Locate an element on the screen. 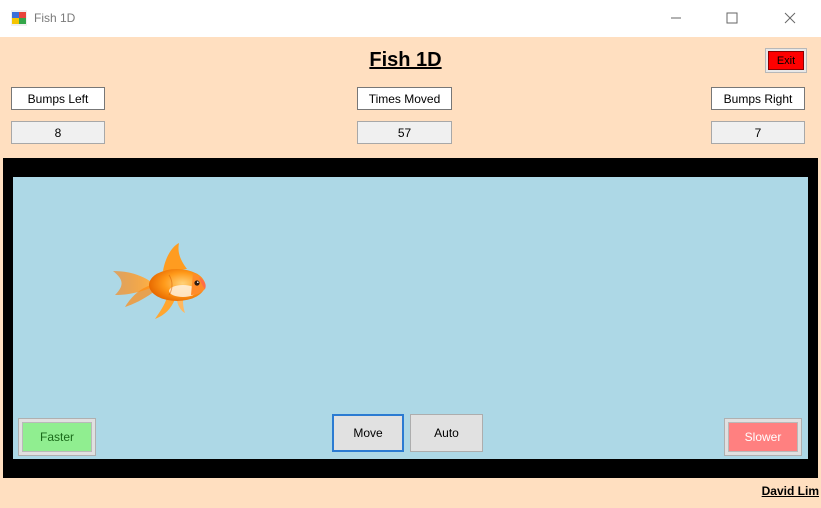 This screenshot has width=821, height=508. minimize-icon is located at coordinates (676, 18).